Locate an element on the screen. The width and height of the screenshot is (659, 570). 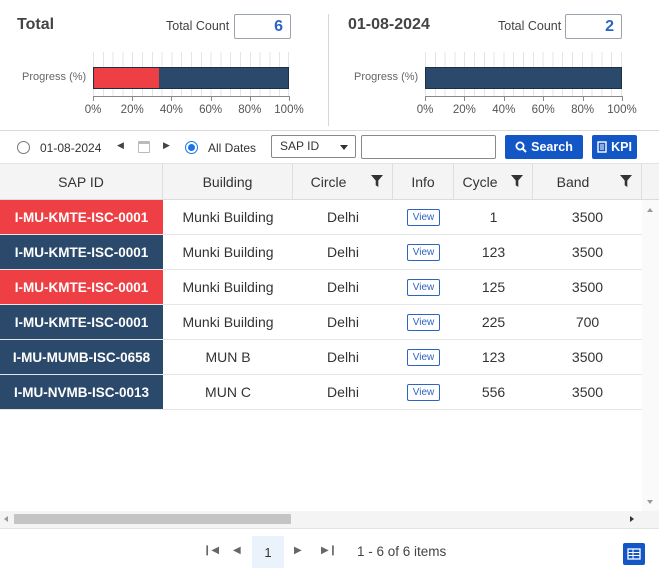
all-dates-radio is located at coordinates (191, 147).